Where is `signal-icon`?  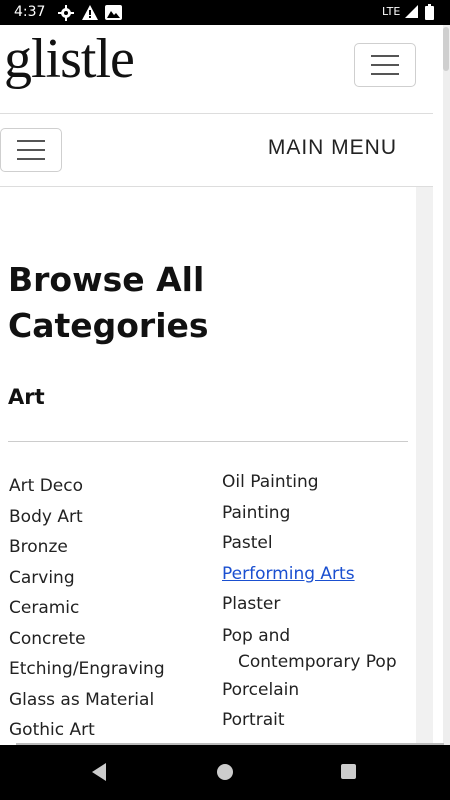
signal-icon is located at coordinates (411, 13).